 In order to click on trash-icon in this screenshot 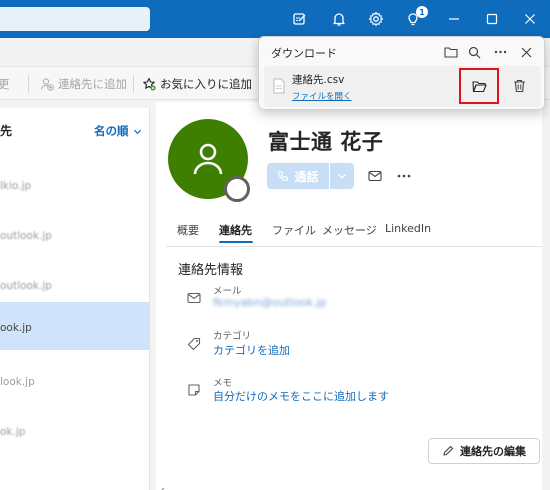, I will do `click(519, 86)`.